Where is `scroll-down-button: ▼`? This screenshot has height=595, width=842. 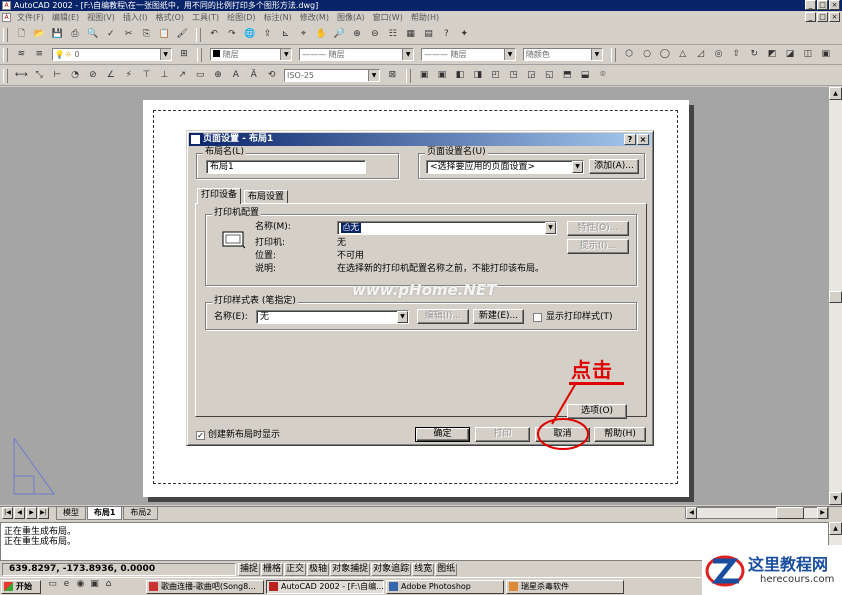
scroll-down-button: ▼ is located at coordinates (835, 498).